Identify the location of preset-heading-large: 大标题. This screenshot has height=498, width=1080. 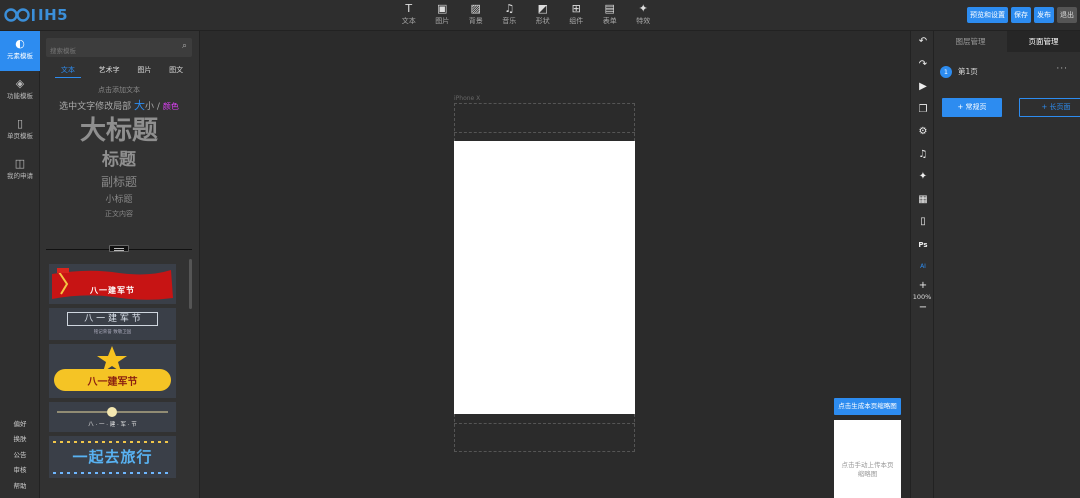
(119, 131).